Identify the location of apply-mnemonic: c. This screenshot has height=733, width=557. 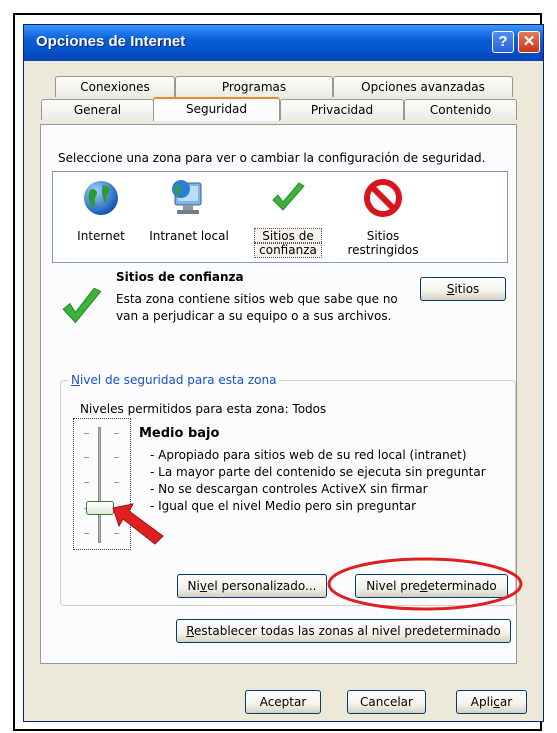
(496, 702).